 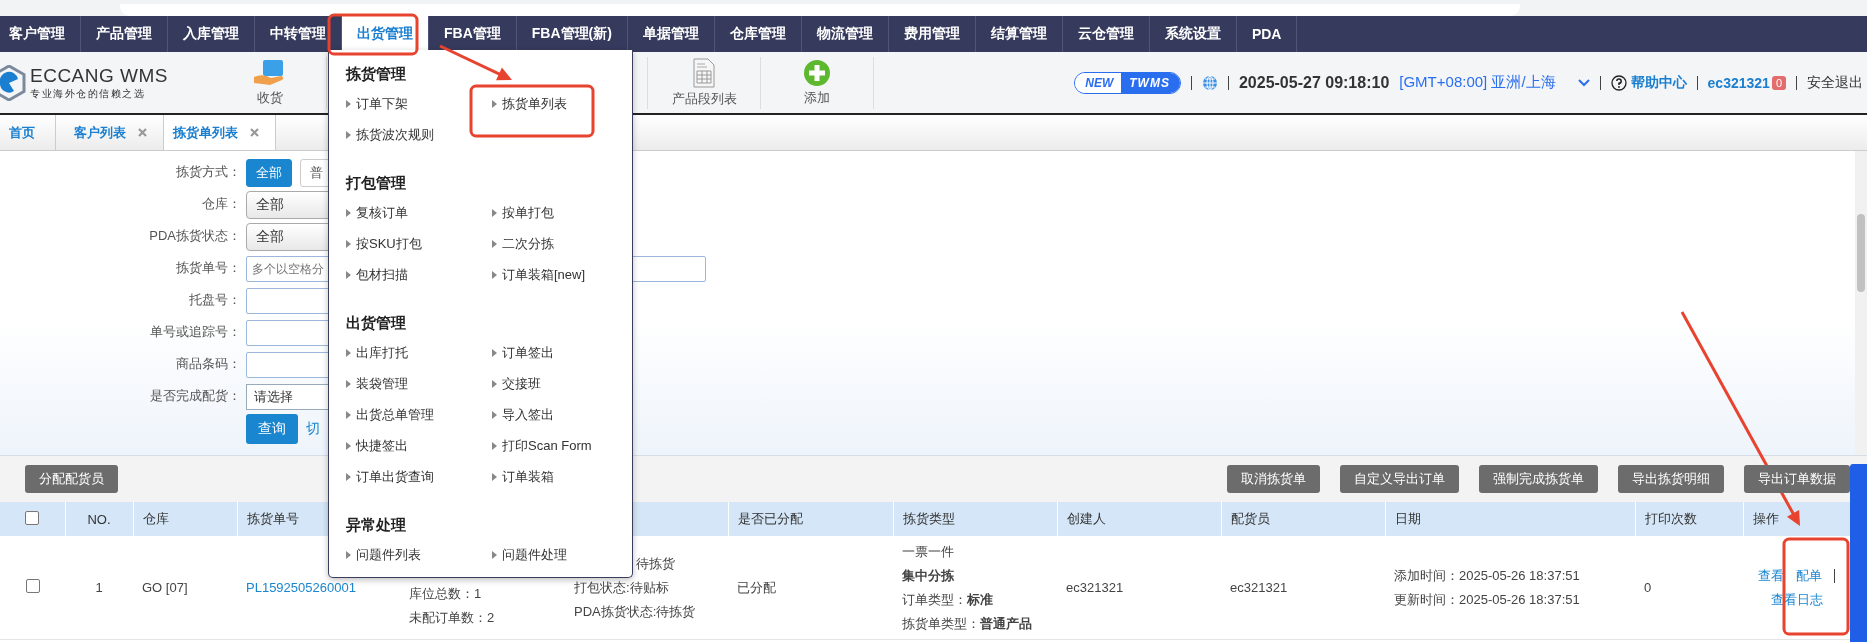 What do you see at coordinates (376, 74) in the screenshot?
I see `menu-heading: 拣货管理` at bounding box center [376, 74].